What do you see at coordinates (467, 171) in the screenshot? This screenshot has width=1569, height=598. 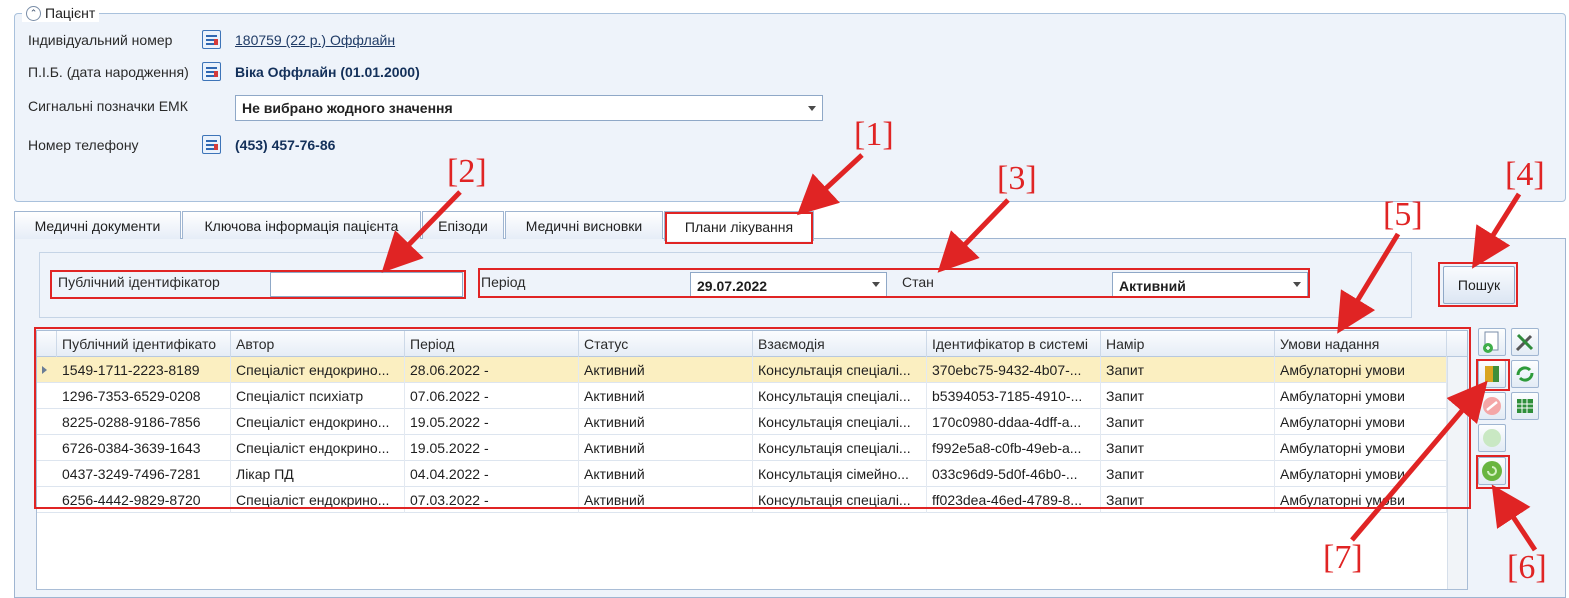 I see `annotation-label-2: [2]` at bounding box center [467, 171].